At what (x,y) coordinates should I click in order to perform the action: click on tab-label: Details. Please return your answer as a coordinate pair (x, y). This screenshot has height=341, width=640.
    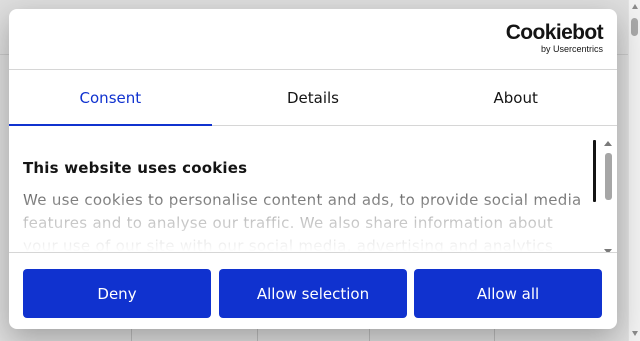
    Looking at the image, I should click on (313, 97).